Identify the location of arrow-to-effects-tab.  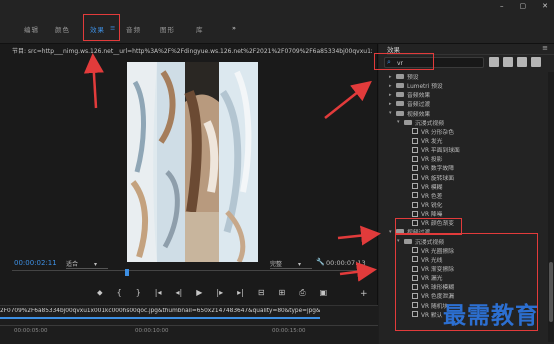
(93, 81).